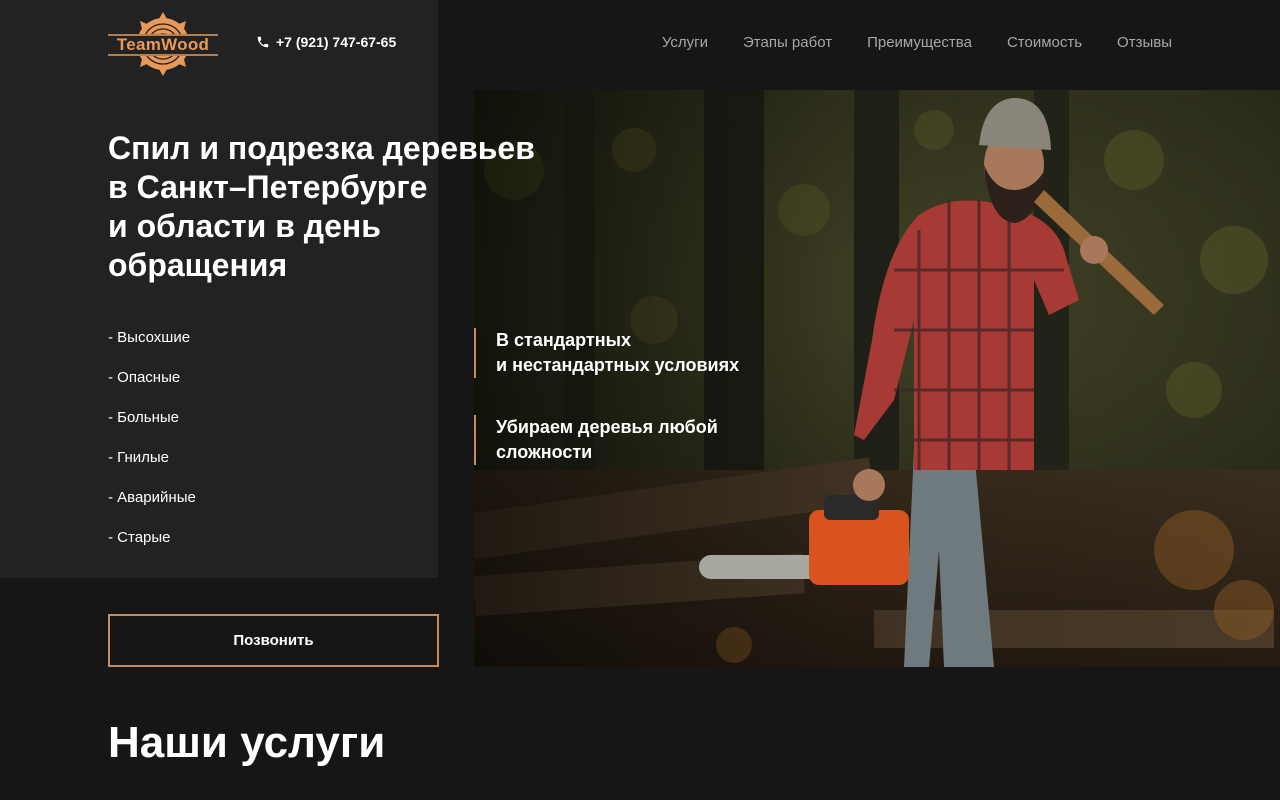  Describe the element at coordinates (144, 377) in the screenshot. I see `list-item: - Опасные` at that location.